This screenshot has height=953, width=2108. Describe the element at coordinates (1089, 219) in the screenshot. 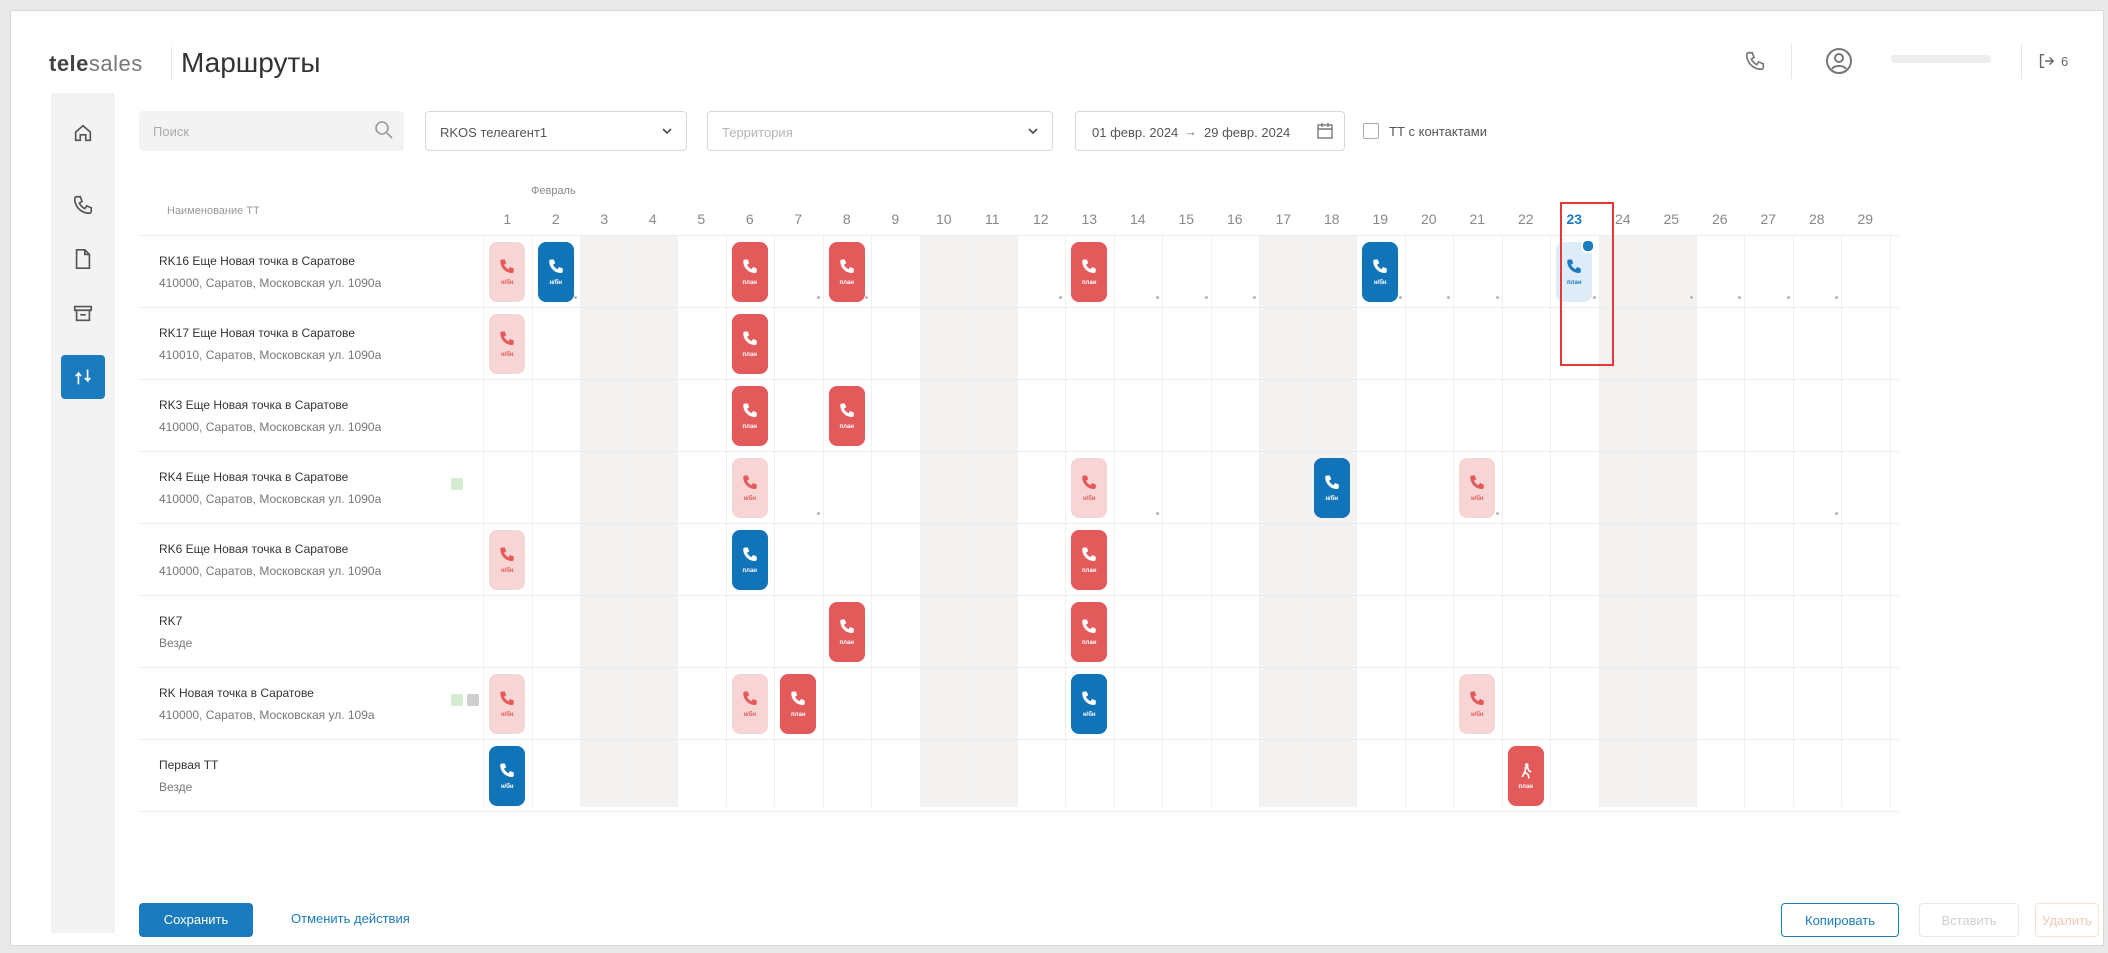

I see `day-number: 13` at that location.